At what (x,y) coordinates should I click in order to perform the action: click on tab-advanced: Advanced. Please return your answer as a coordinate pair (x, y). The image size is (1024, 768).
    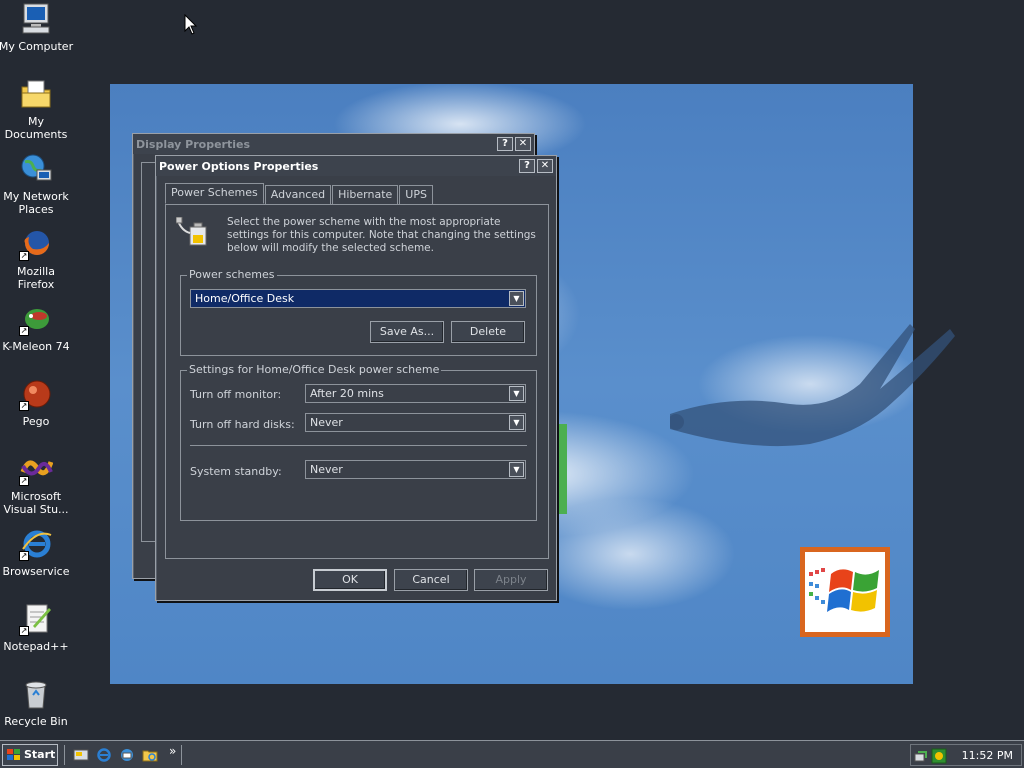
    Looking at the image, I should click on (298, 194).